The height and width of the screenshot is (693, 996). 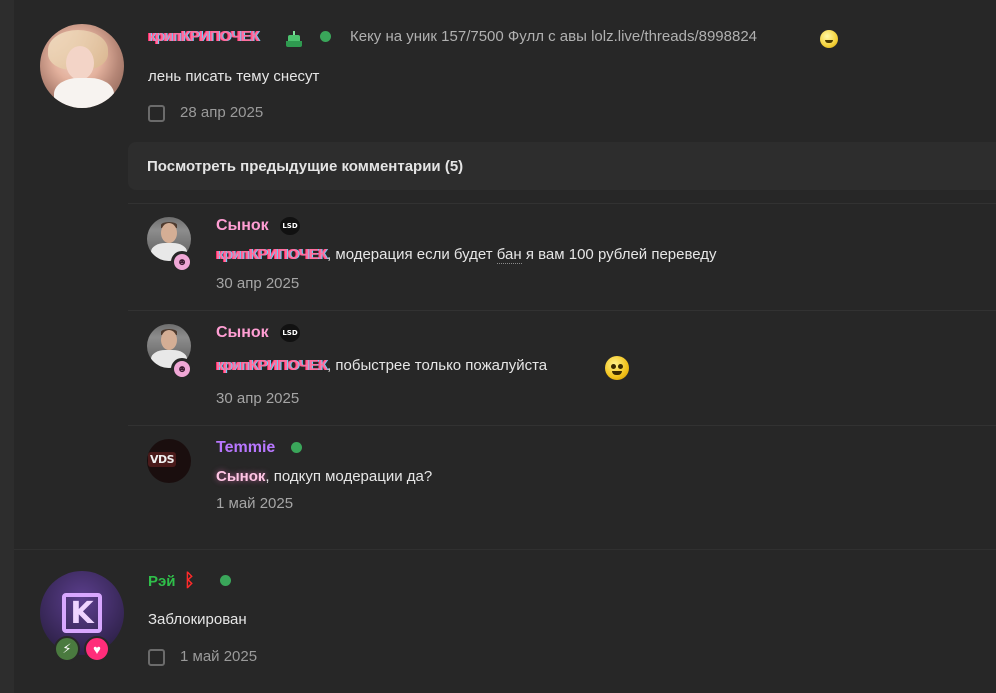 I want to click on avatar, so click(x=82, y=66).